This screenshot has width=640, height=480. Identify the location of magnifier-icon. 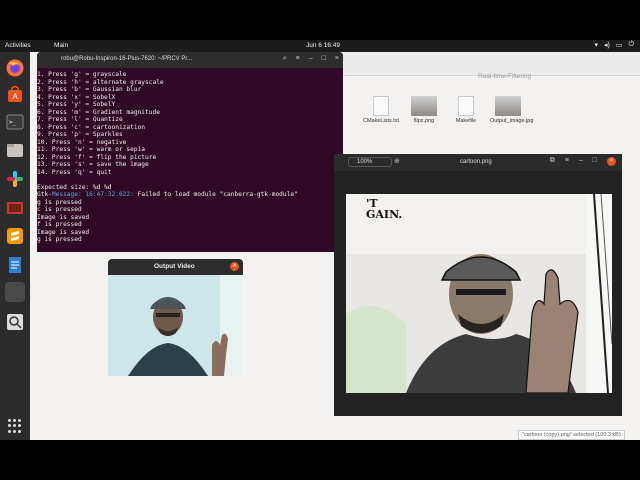
(15, 322).